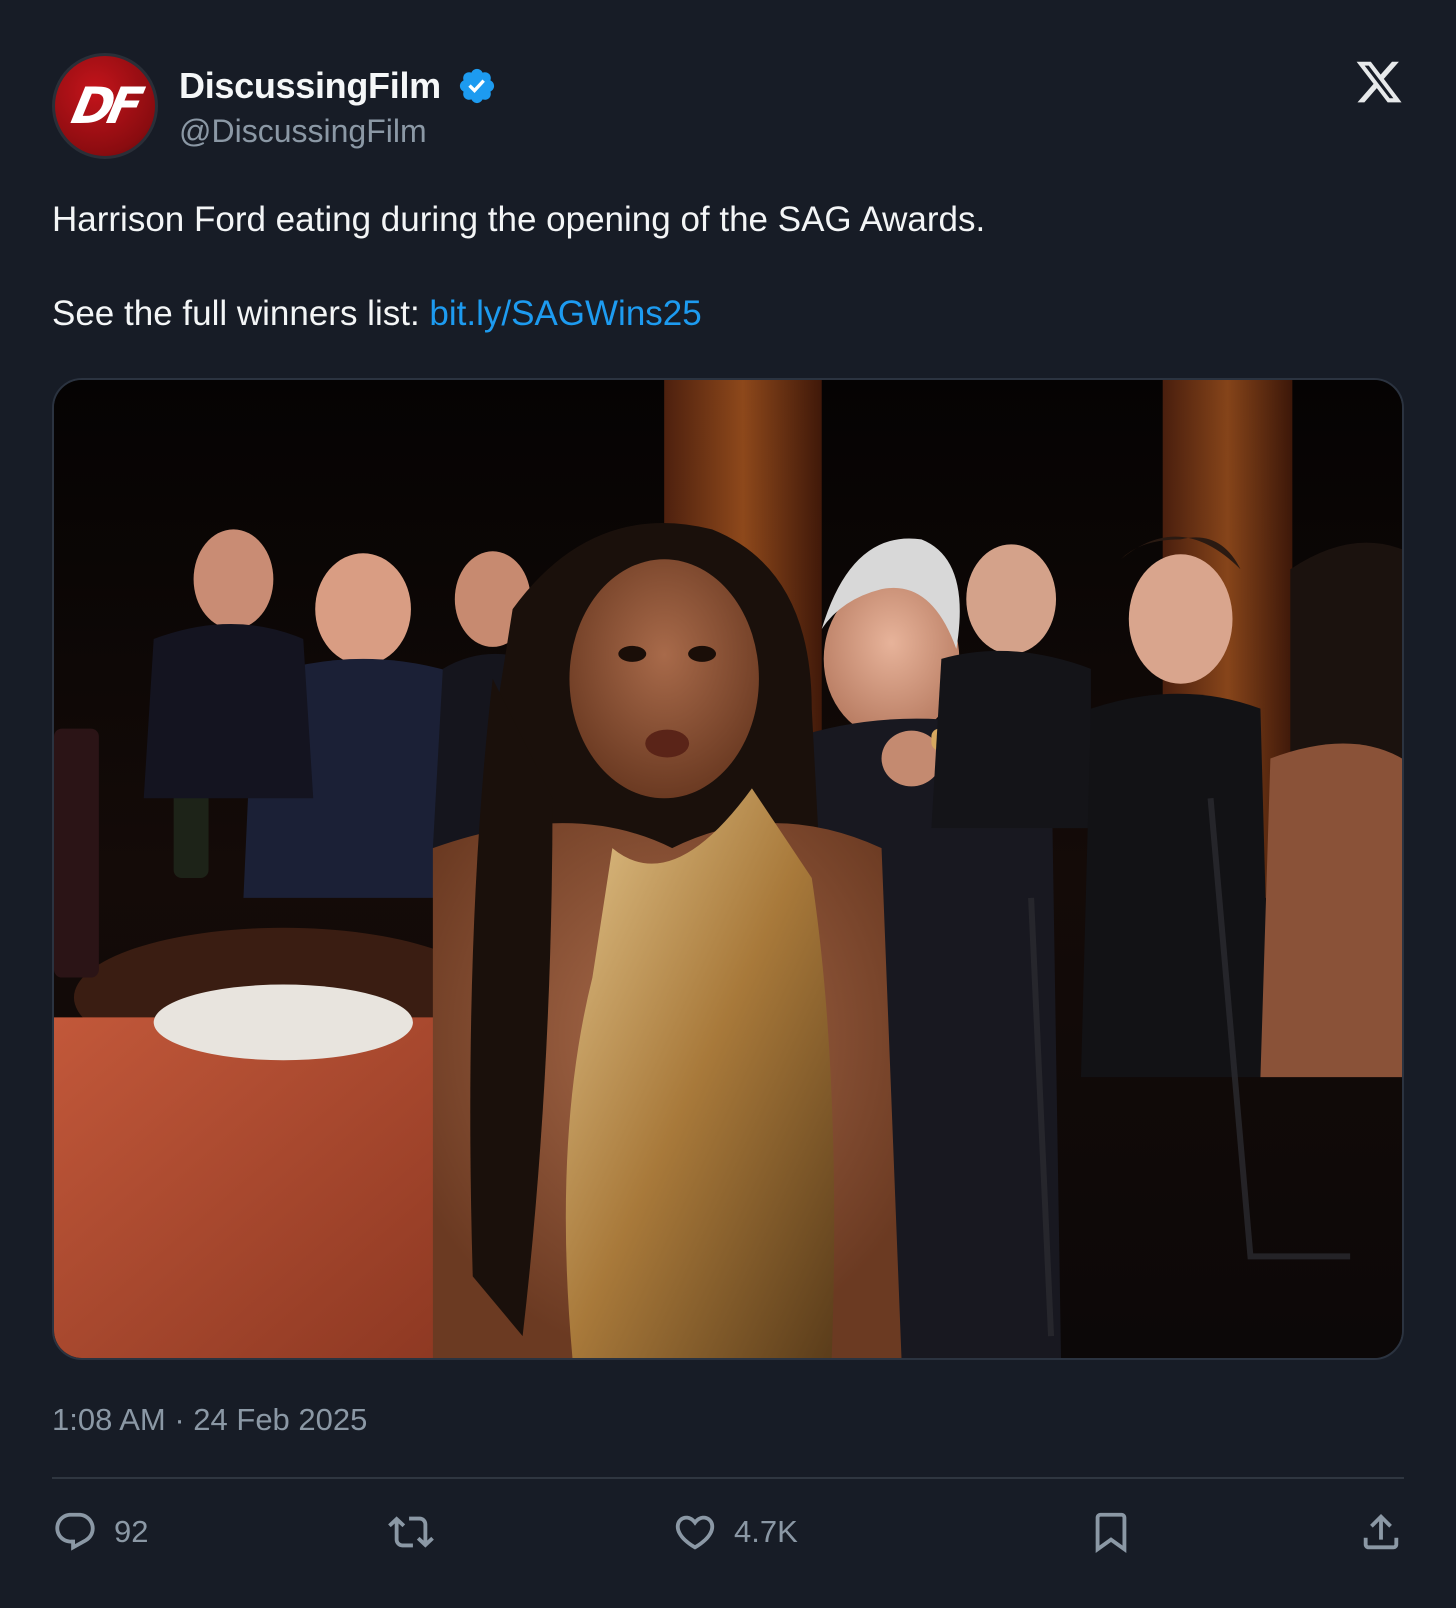 This screenshot has width=1456, height=1608. What do you see at coordinates (1379, 82) in the screenshot?
I see `x-logo-icon` at bounding box center [1379, 82].